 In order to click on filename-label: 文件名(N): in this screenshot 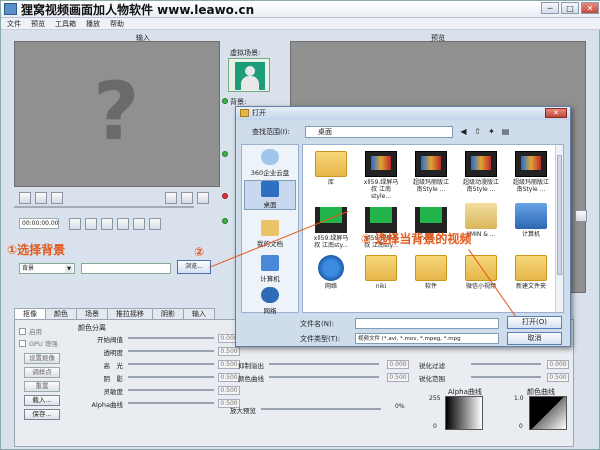, I will do `click(317, 324)`.